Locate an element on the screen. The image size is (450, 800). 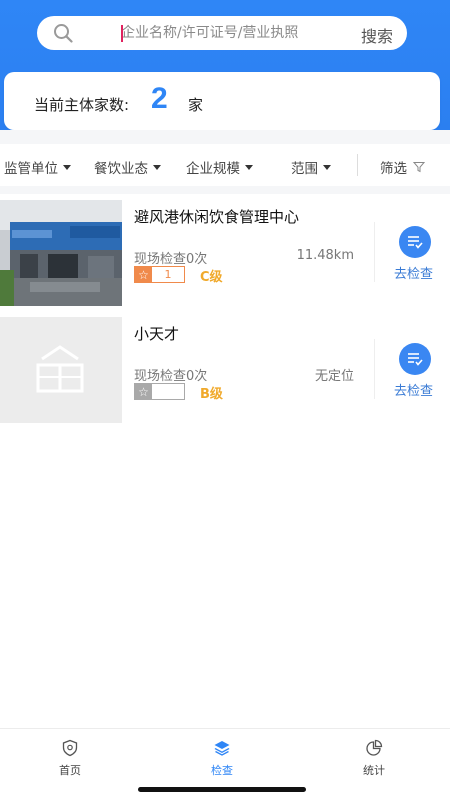
list-item: 小天才 现场检查0次 无定位 ☆ B级 去检查 is located at coordinates (225, 370).